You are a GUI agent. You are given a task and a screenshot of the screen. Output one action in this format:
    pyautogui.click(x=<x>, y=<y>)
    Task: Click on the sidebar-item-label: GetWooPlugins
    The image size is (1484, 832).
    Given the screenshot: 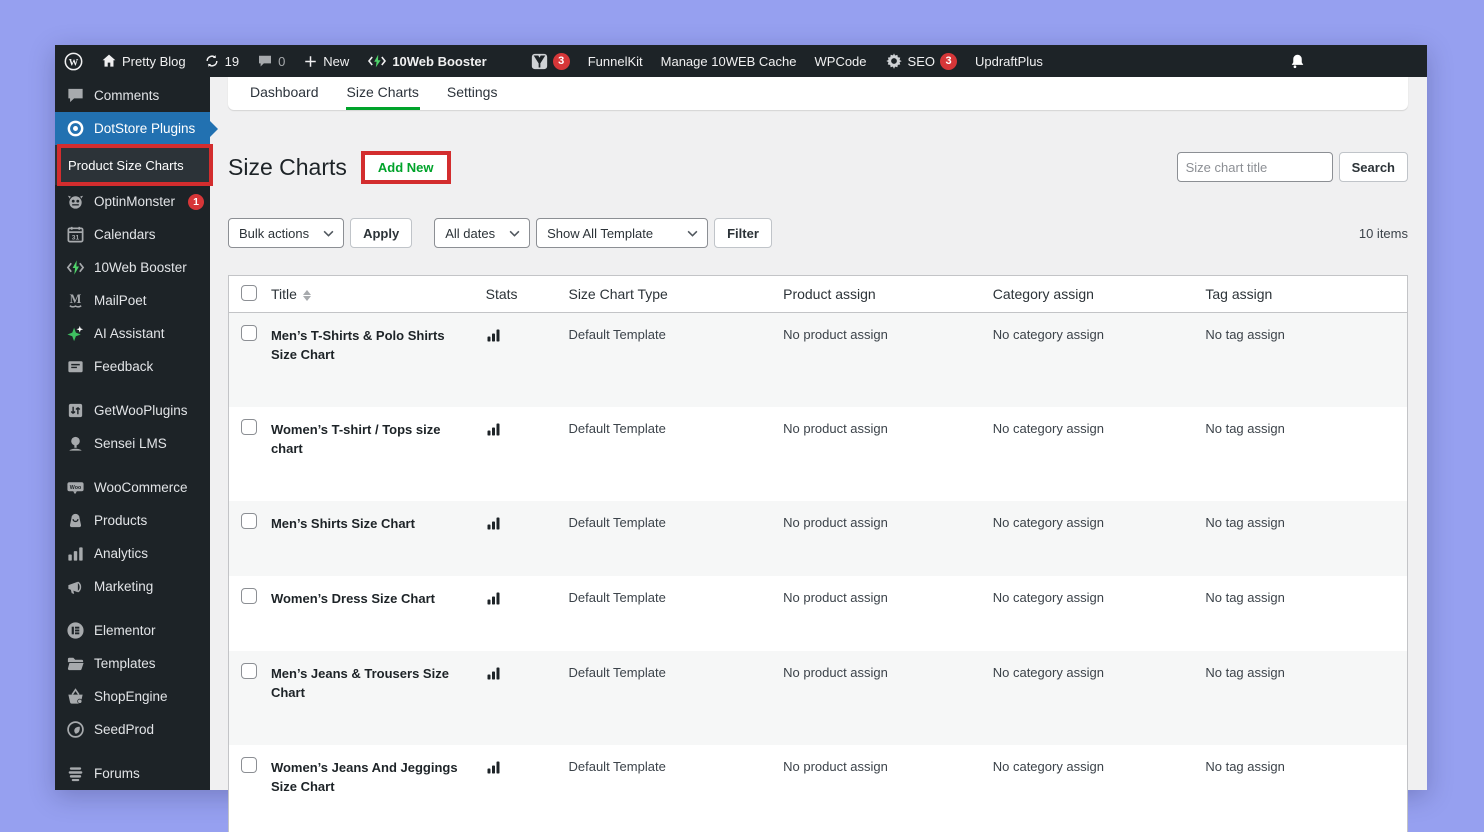 What is the action you would take?
    pyautogui.click(x=141, y=410)
    